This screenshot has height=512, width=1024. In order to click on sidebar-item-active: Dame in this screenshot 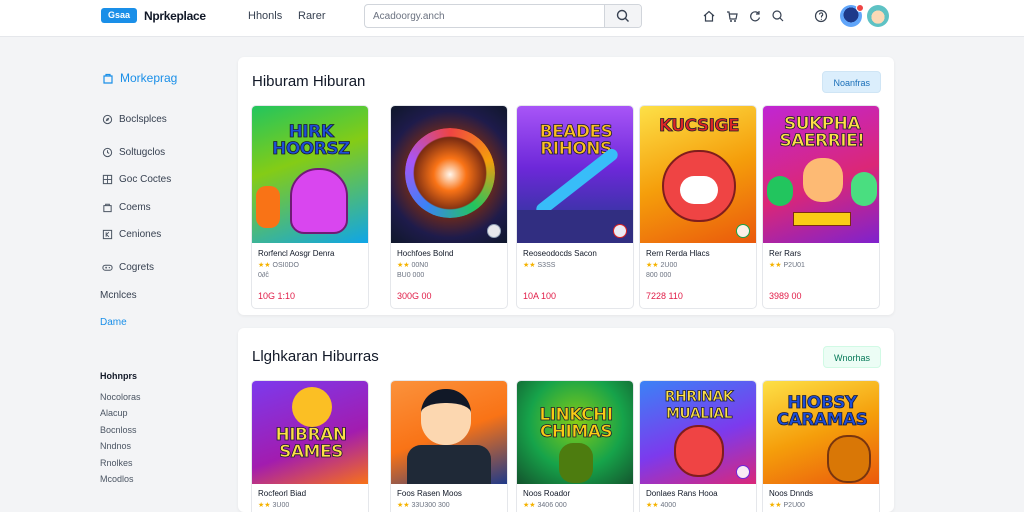, I will do `click(113, 322)`.